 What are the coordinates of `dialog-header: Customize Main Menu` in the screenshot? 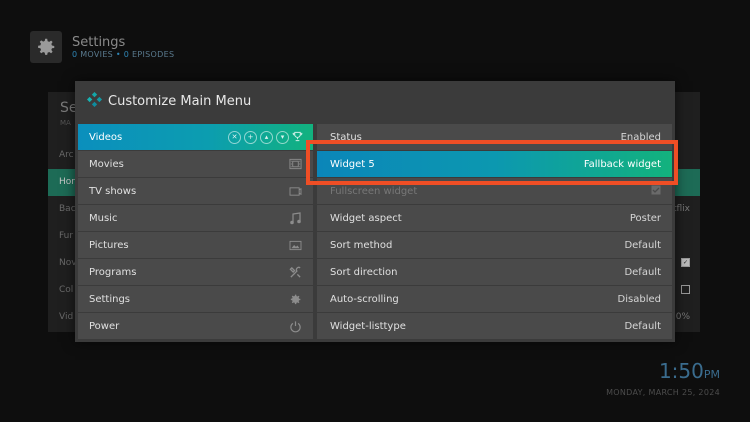 It's located at (169, 101).